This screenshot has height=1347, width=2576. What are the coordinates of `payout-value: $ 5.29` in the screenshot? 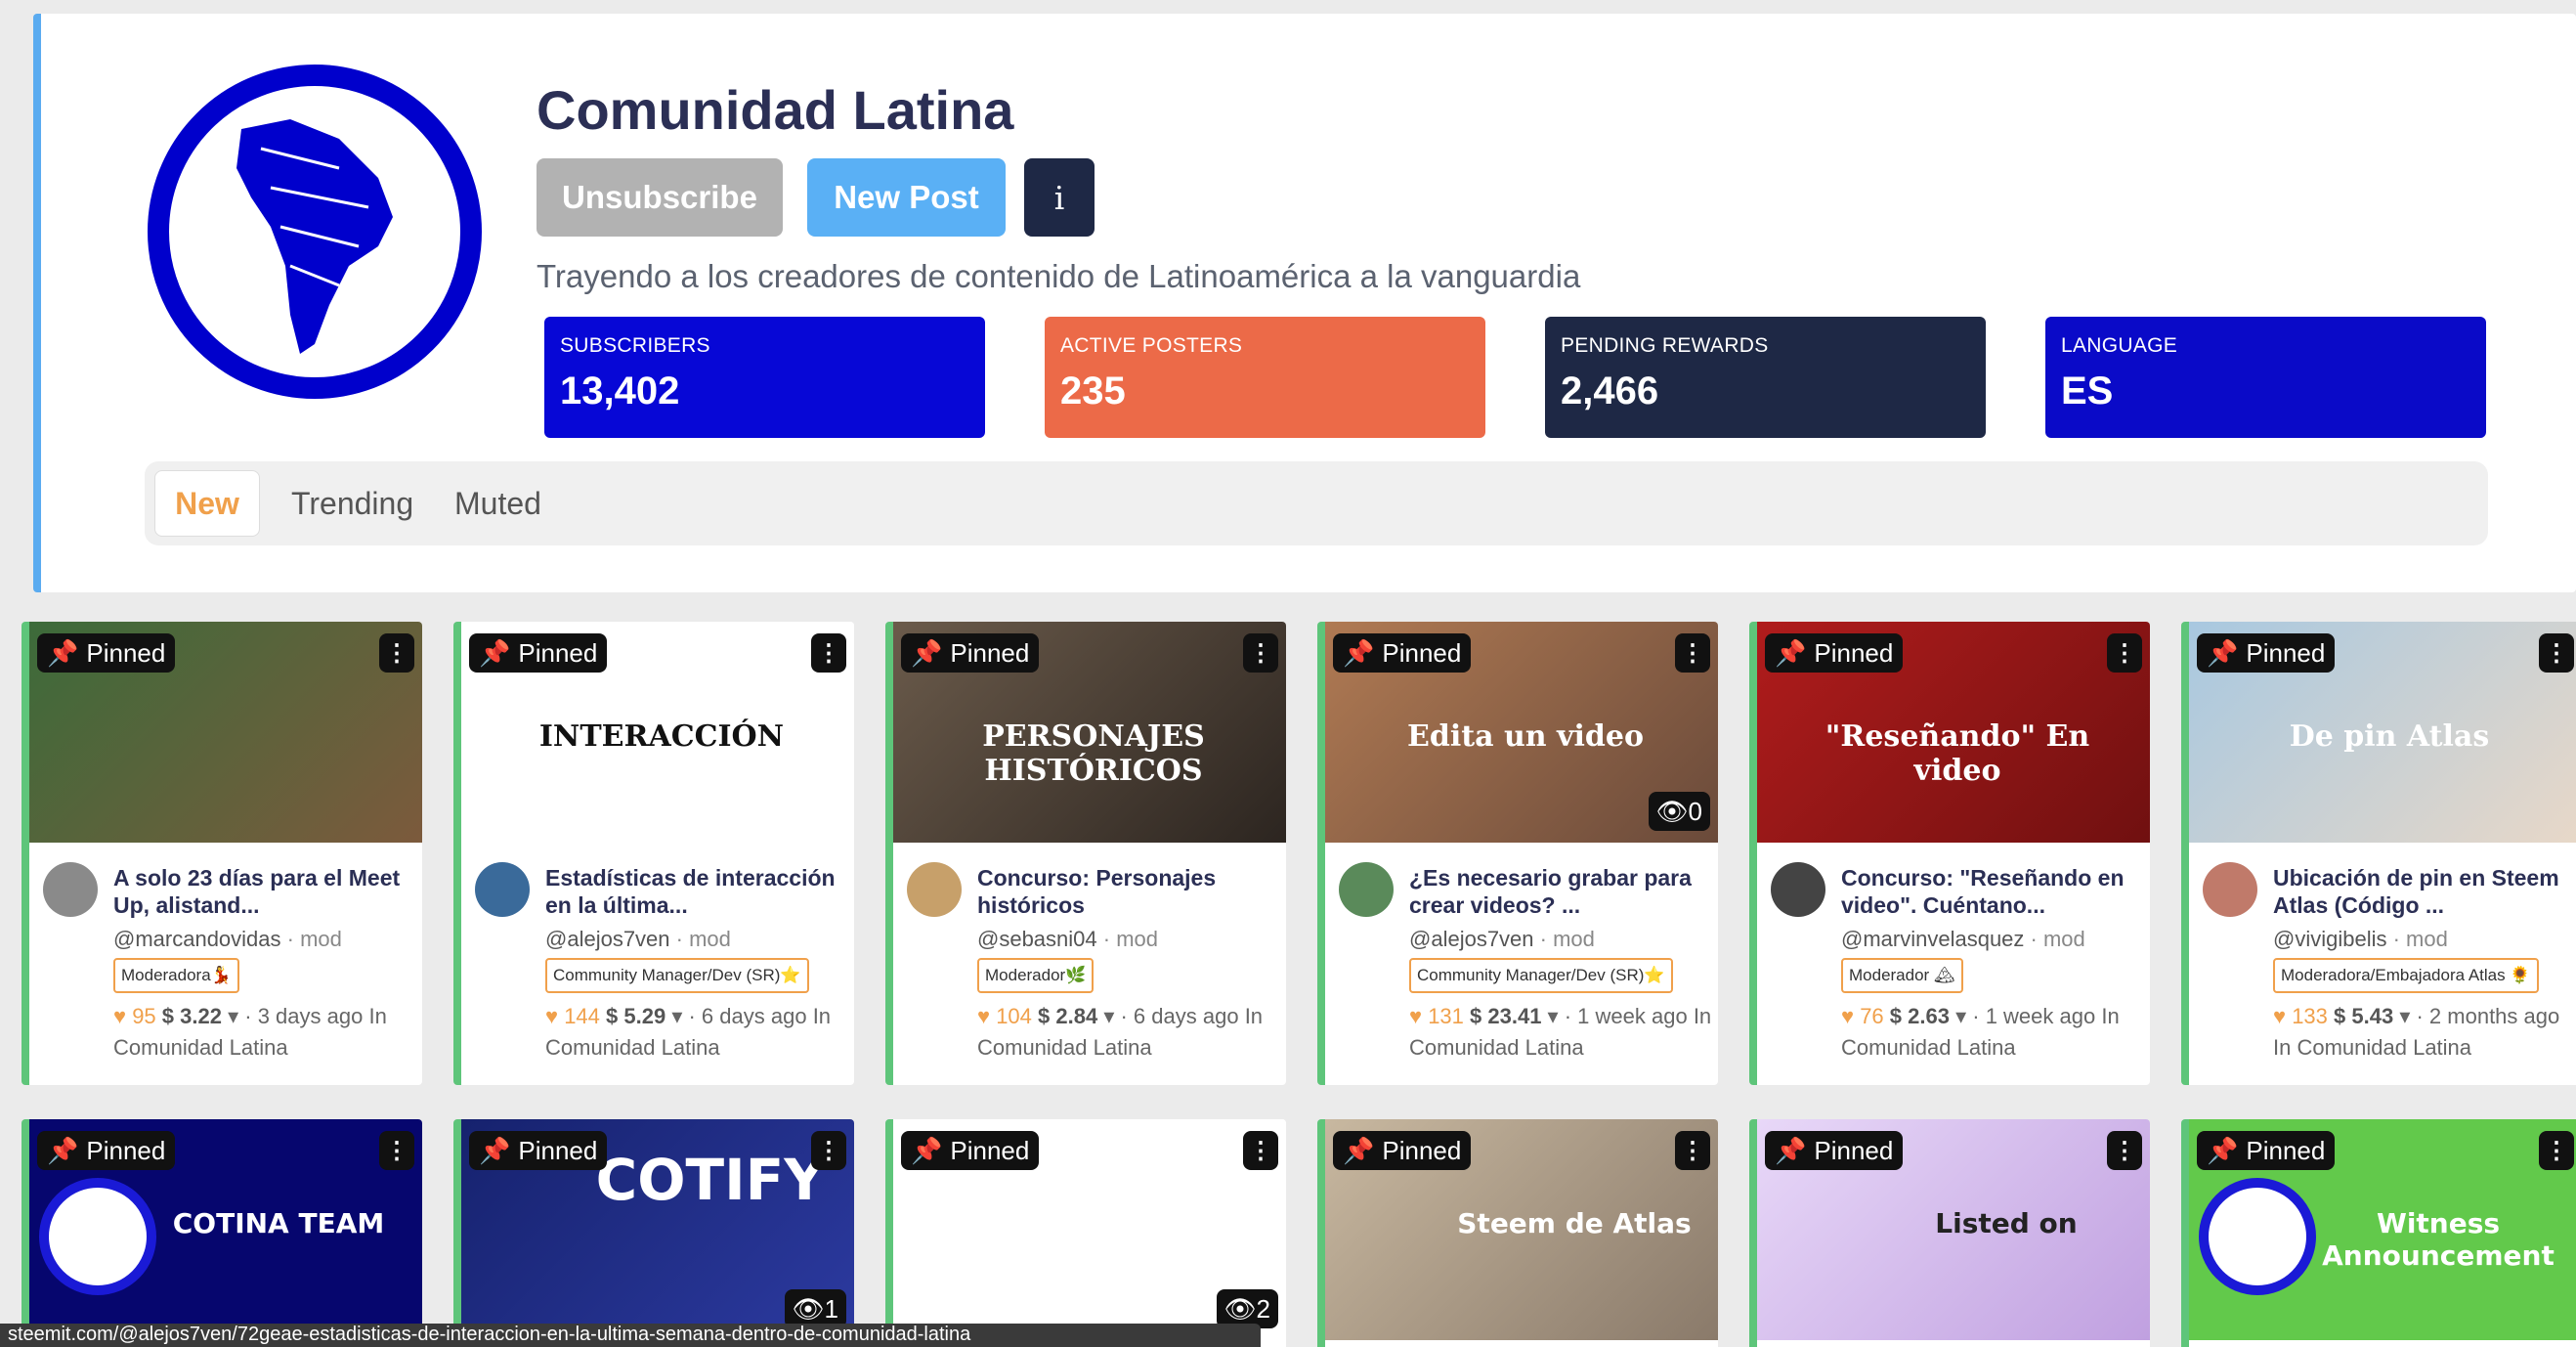 It's located at (636, 1016).